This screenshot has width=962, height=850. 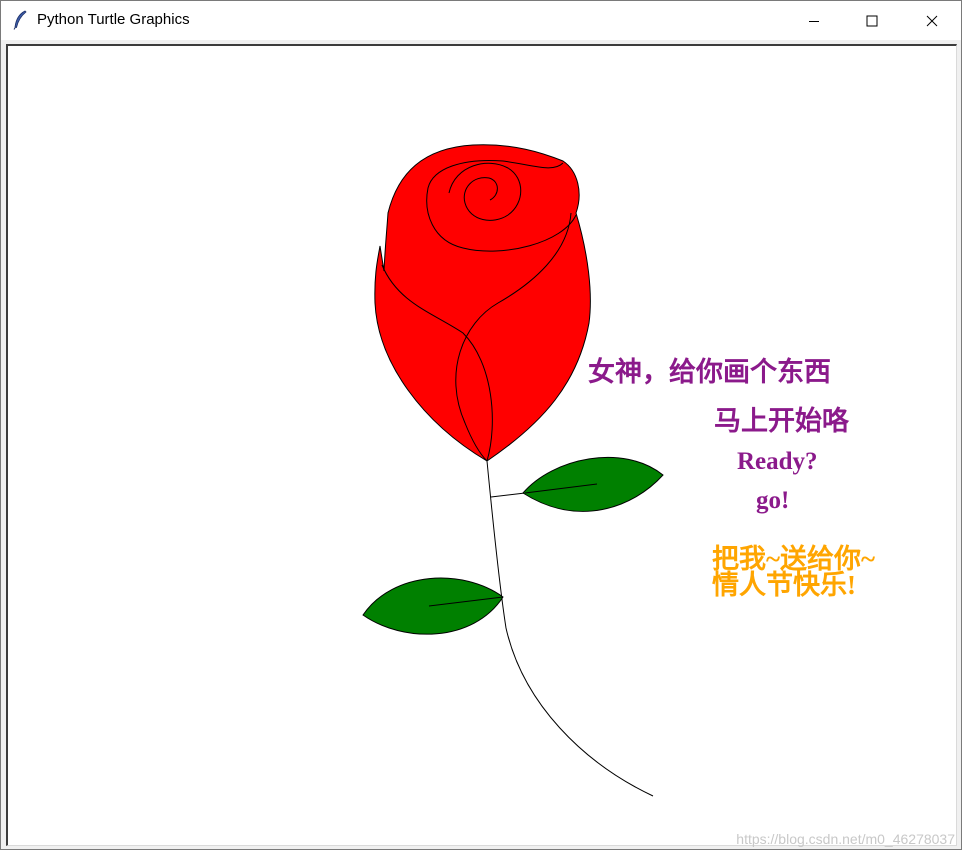 What do you see at coordinates (481, 20) in the screenshot?
I see `title-bar: Python Turtle Graphics` at bounding box center [481, 20].